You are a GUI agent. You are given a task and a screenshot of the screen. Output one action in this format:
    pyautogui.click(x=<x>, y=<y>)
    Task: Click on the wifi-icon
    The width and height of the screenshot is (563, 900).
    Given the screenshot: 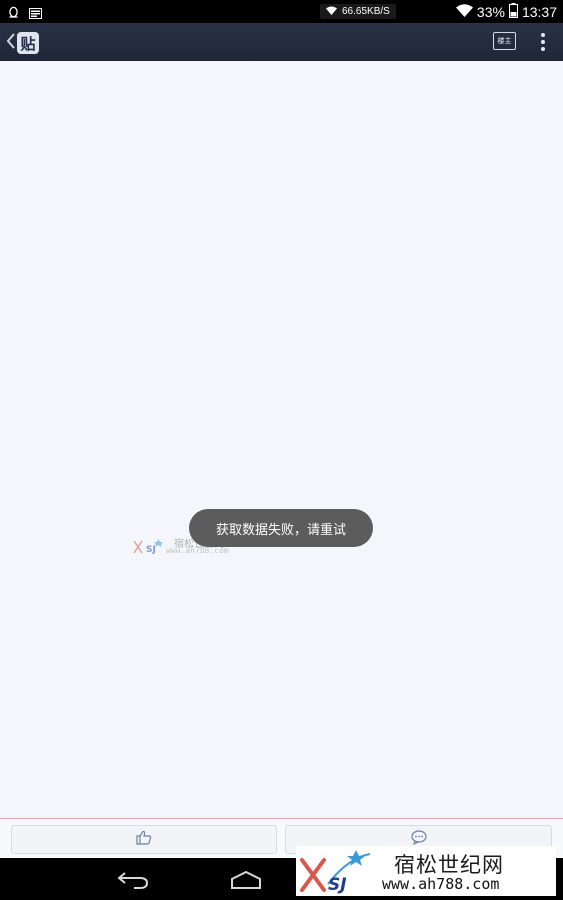 What is the action you would take?
    pyautogui.click(x=464, y=12)
    